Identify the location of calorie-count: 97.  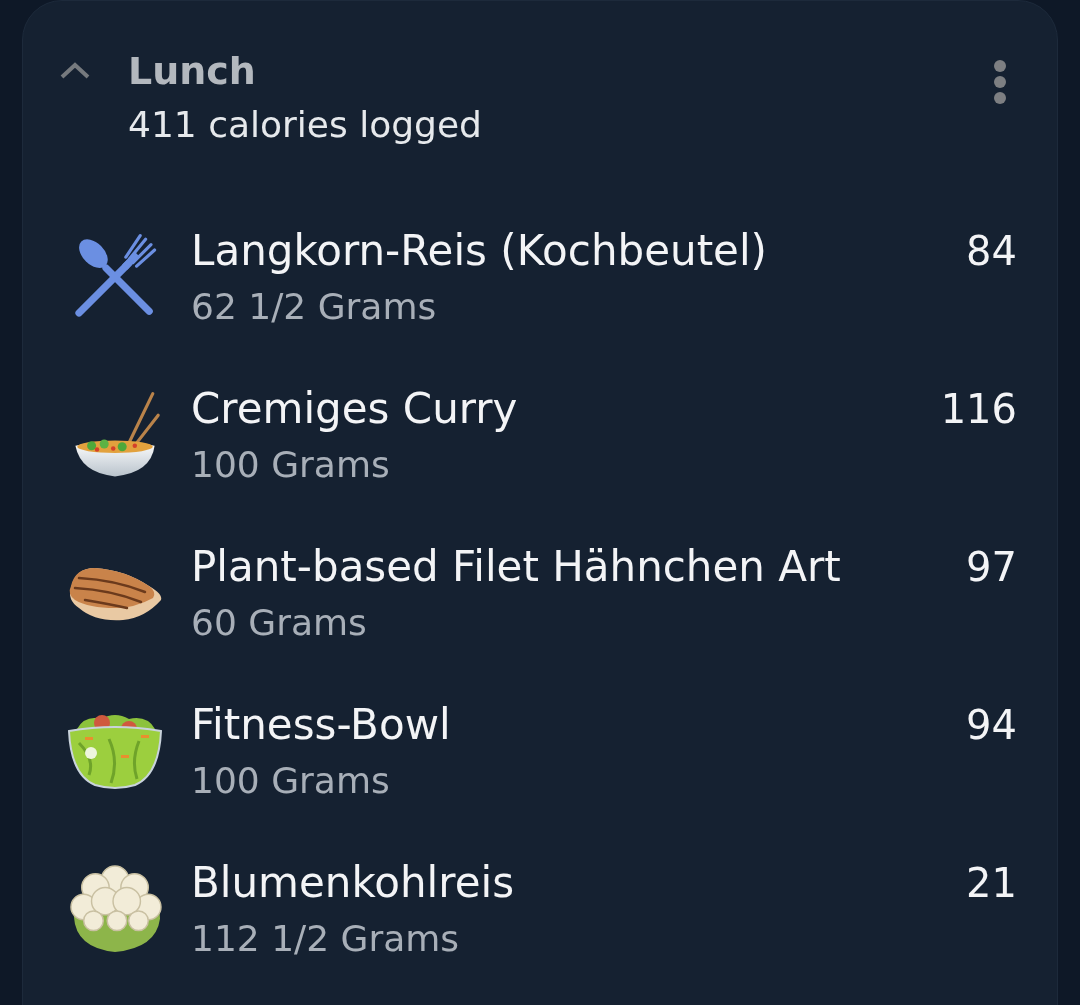
(991, 567).